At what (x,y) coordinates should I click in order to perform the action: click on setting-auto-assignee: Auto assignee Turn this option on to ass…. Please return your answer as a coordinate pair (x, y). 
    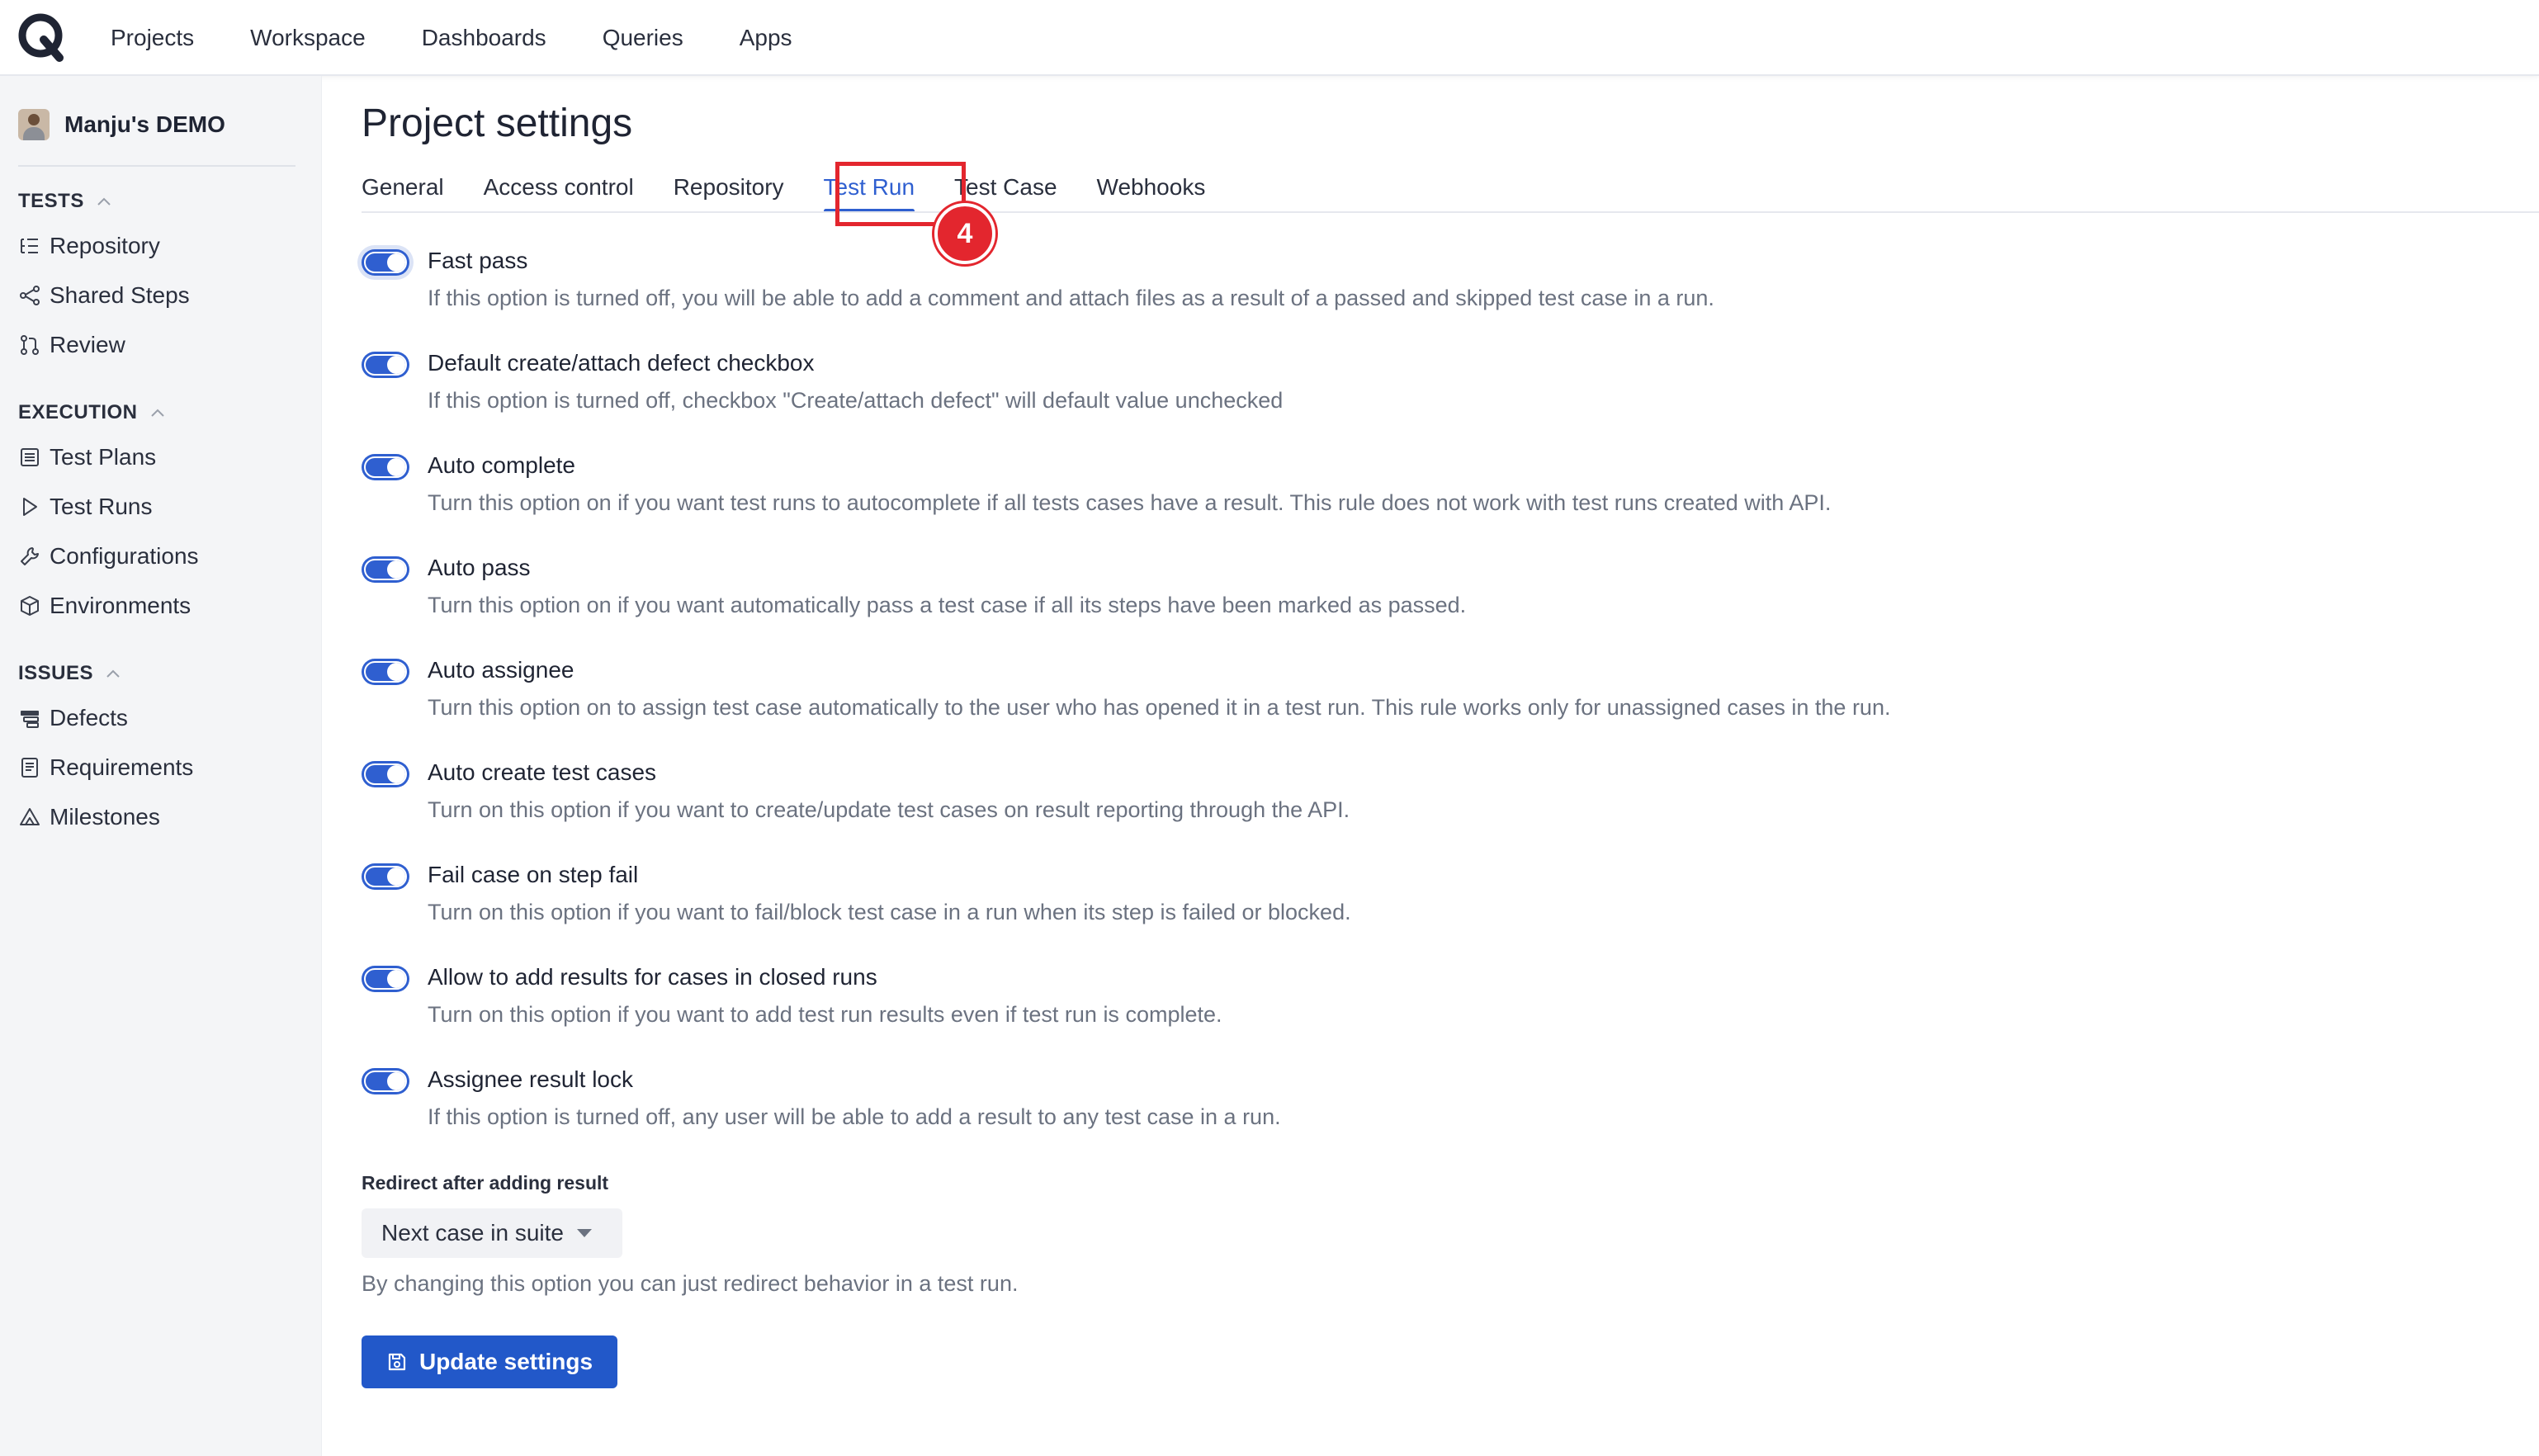
    Looking at the image, I should click on (1435, 709).